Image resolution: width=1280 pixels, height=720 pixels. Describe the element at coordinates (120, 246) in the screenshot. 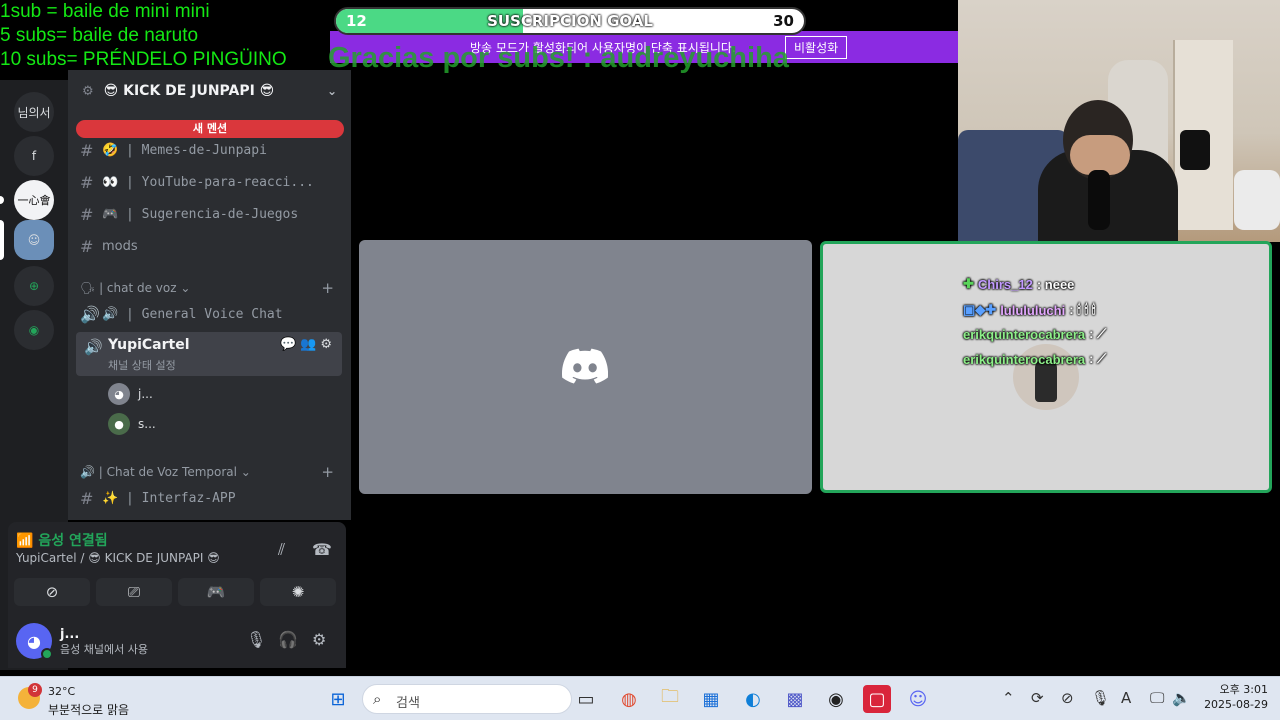

I see `channel-label: mods` at that location.